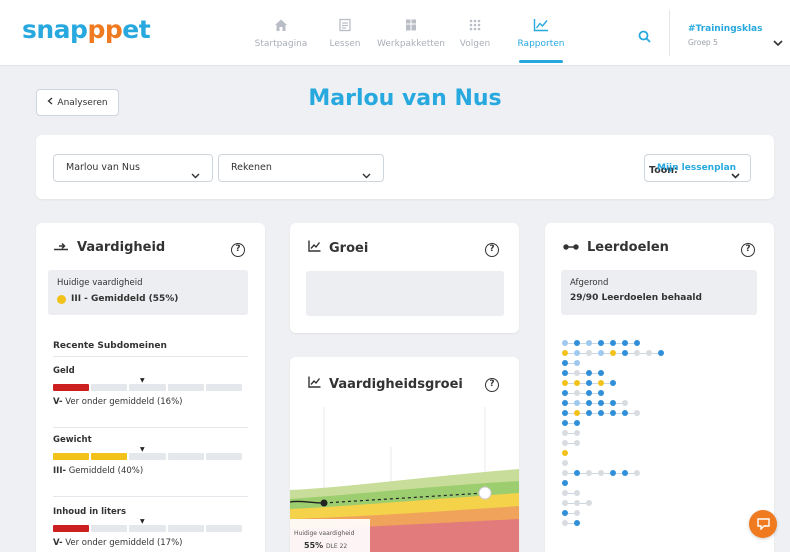 The width and height of the screenshot is (790, 552). Describe the element at coordinates (541, 27) in the screenshot. I see `chart-icon` at that location.